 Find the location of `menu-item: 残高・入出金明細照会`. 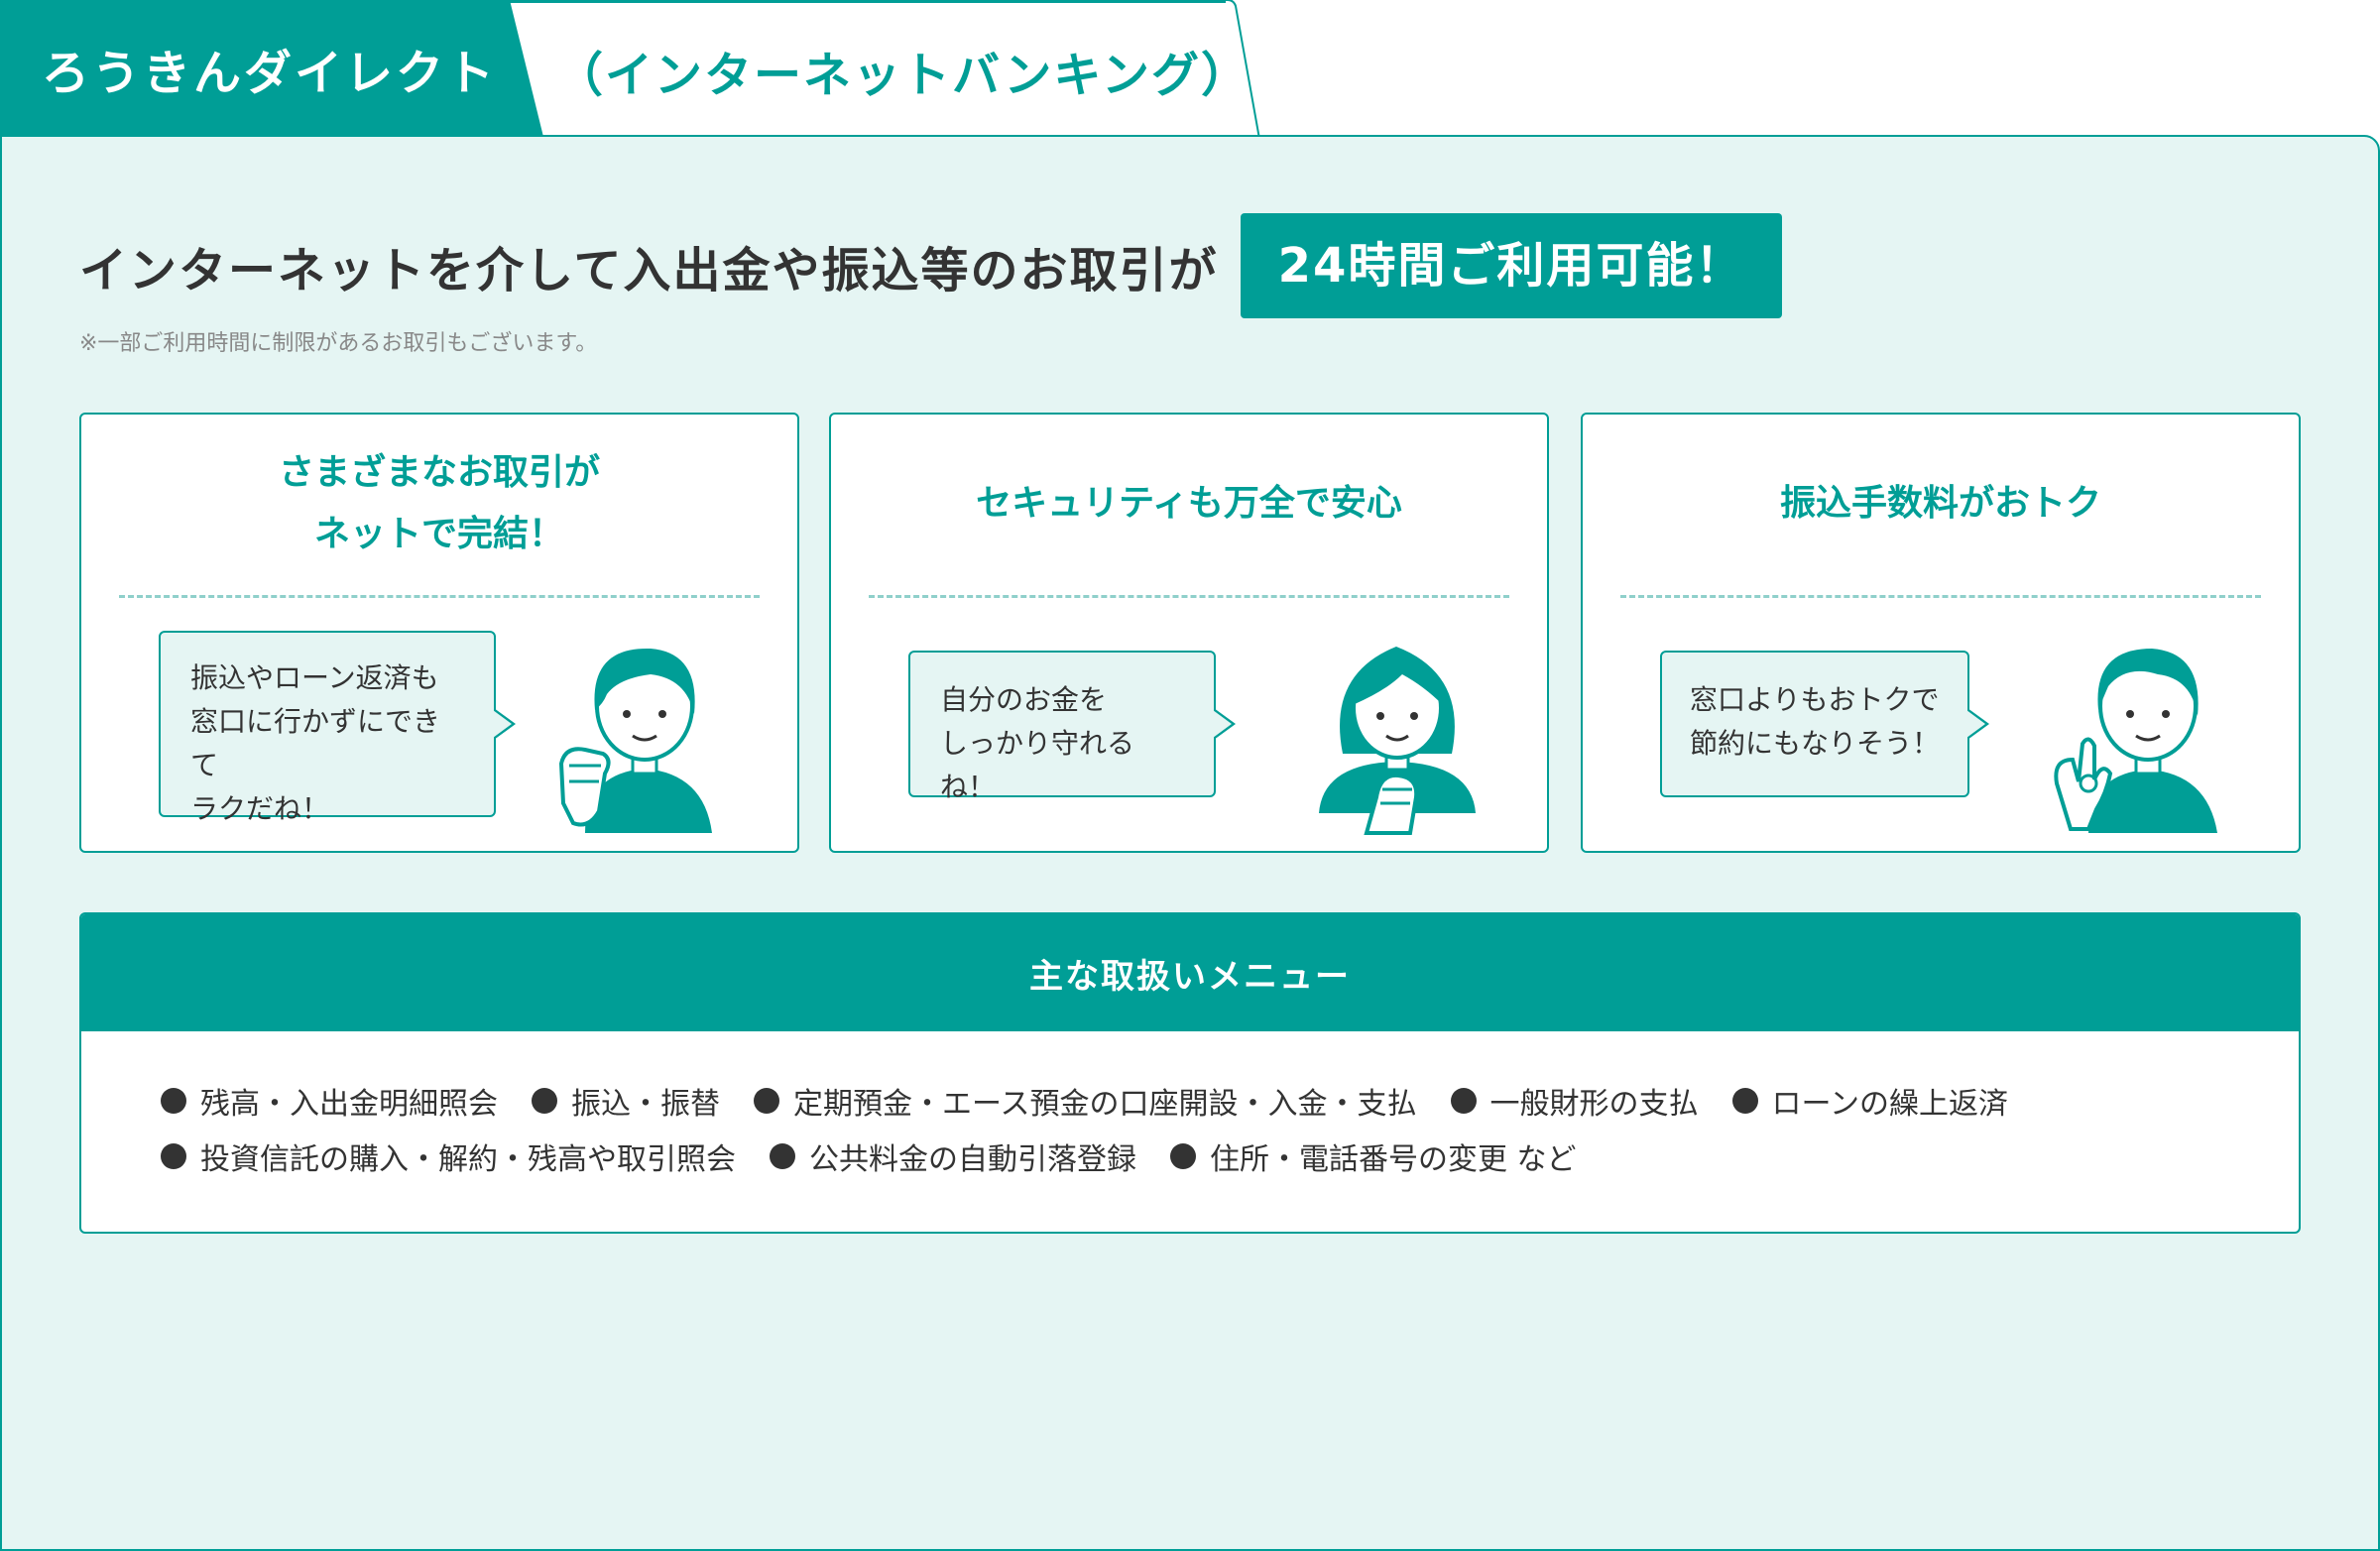

menu-item: 残高・入出金明細照会 is located at coordinates (329, 1101).